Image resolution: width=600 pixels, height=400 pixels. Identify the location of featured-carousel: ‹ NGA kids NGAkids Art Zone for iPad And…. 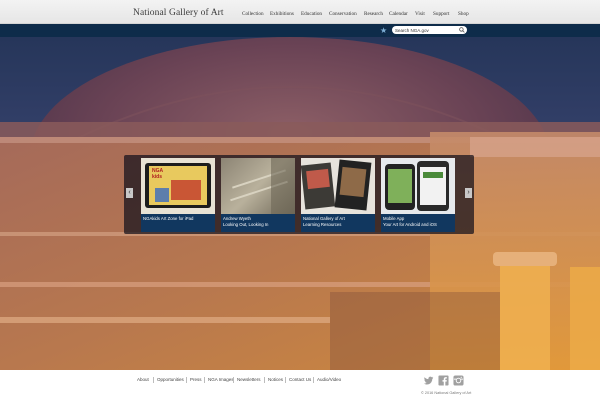
(299, 194).